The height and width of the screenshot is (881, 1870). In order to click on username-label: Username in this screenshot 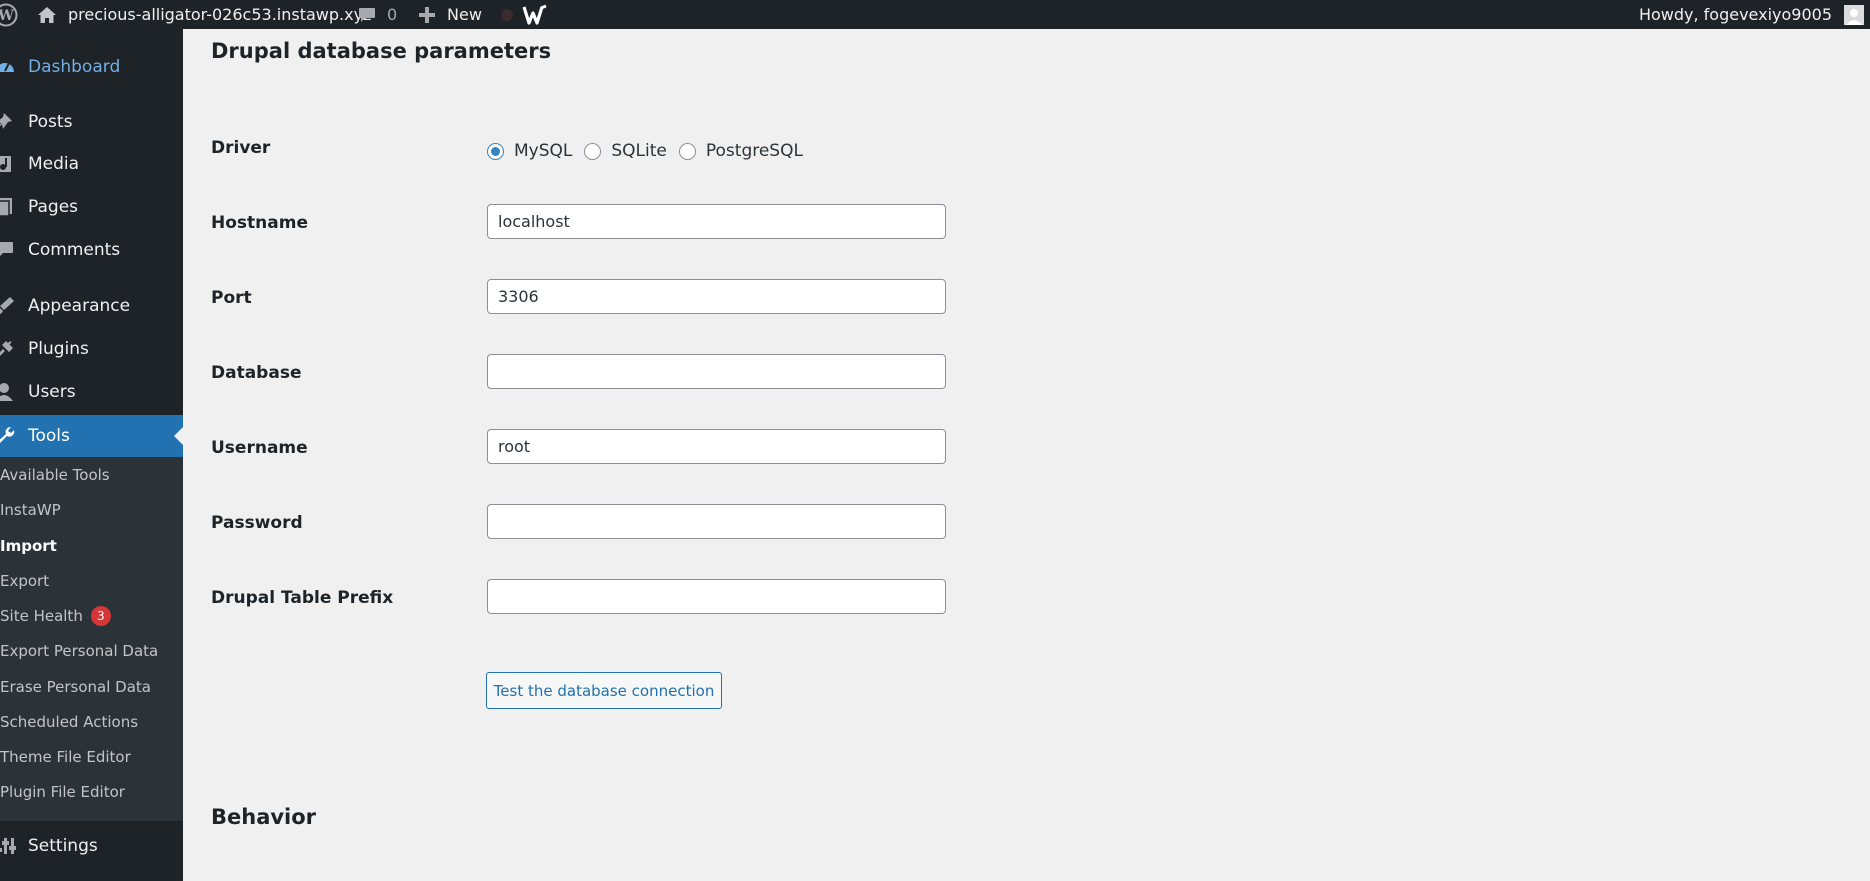, I will do `click(259, 448)`.